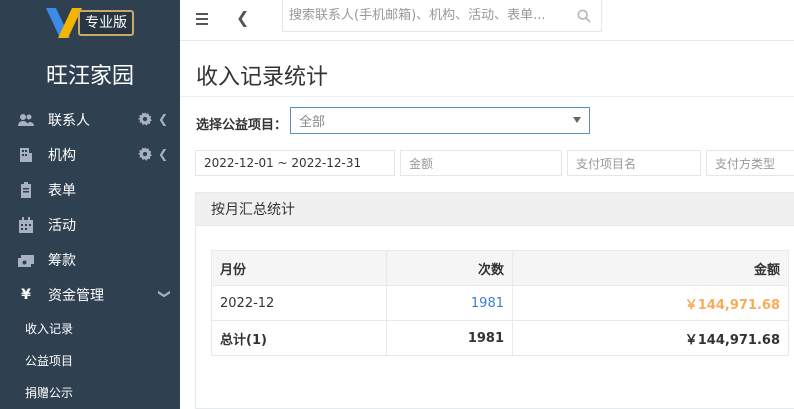 The width and height of the screenshot is (794, 409). What do you see at coordinates (106, 23) in the screenshot?
I see `edition-badge: 专业版` at bounding box center [106, 23].